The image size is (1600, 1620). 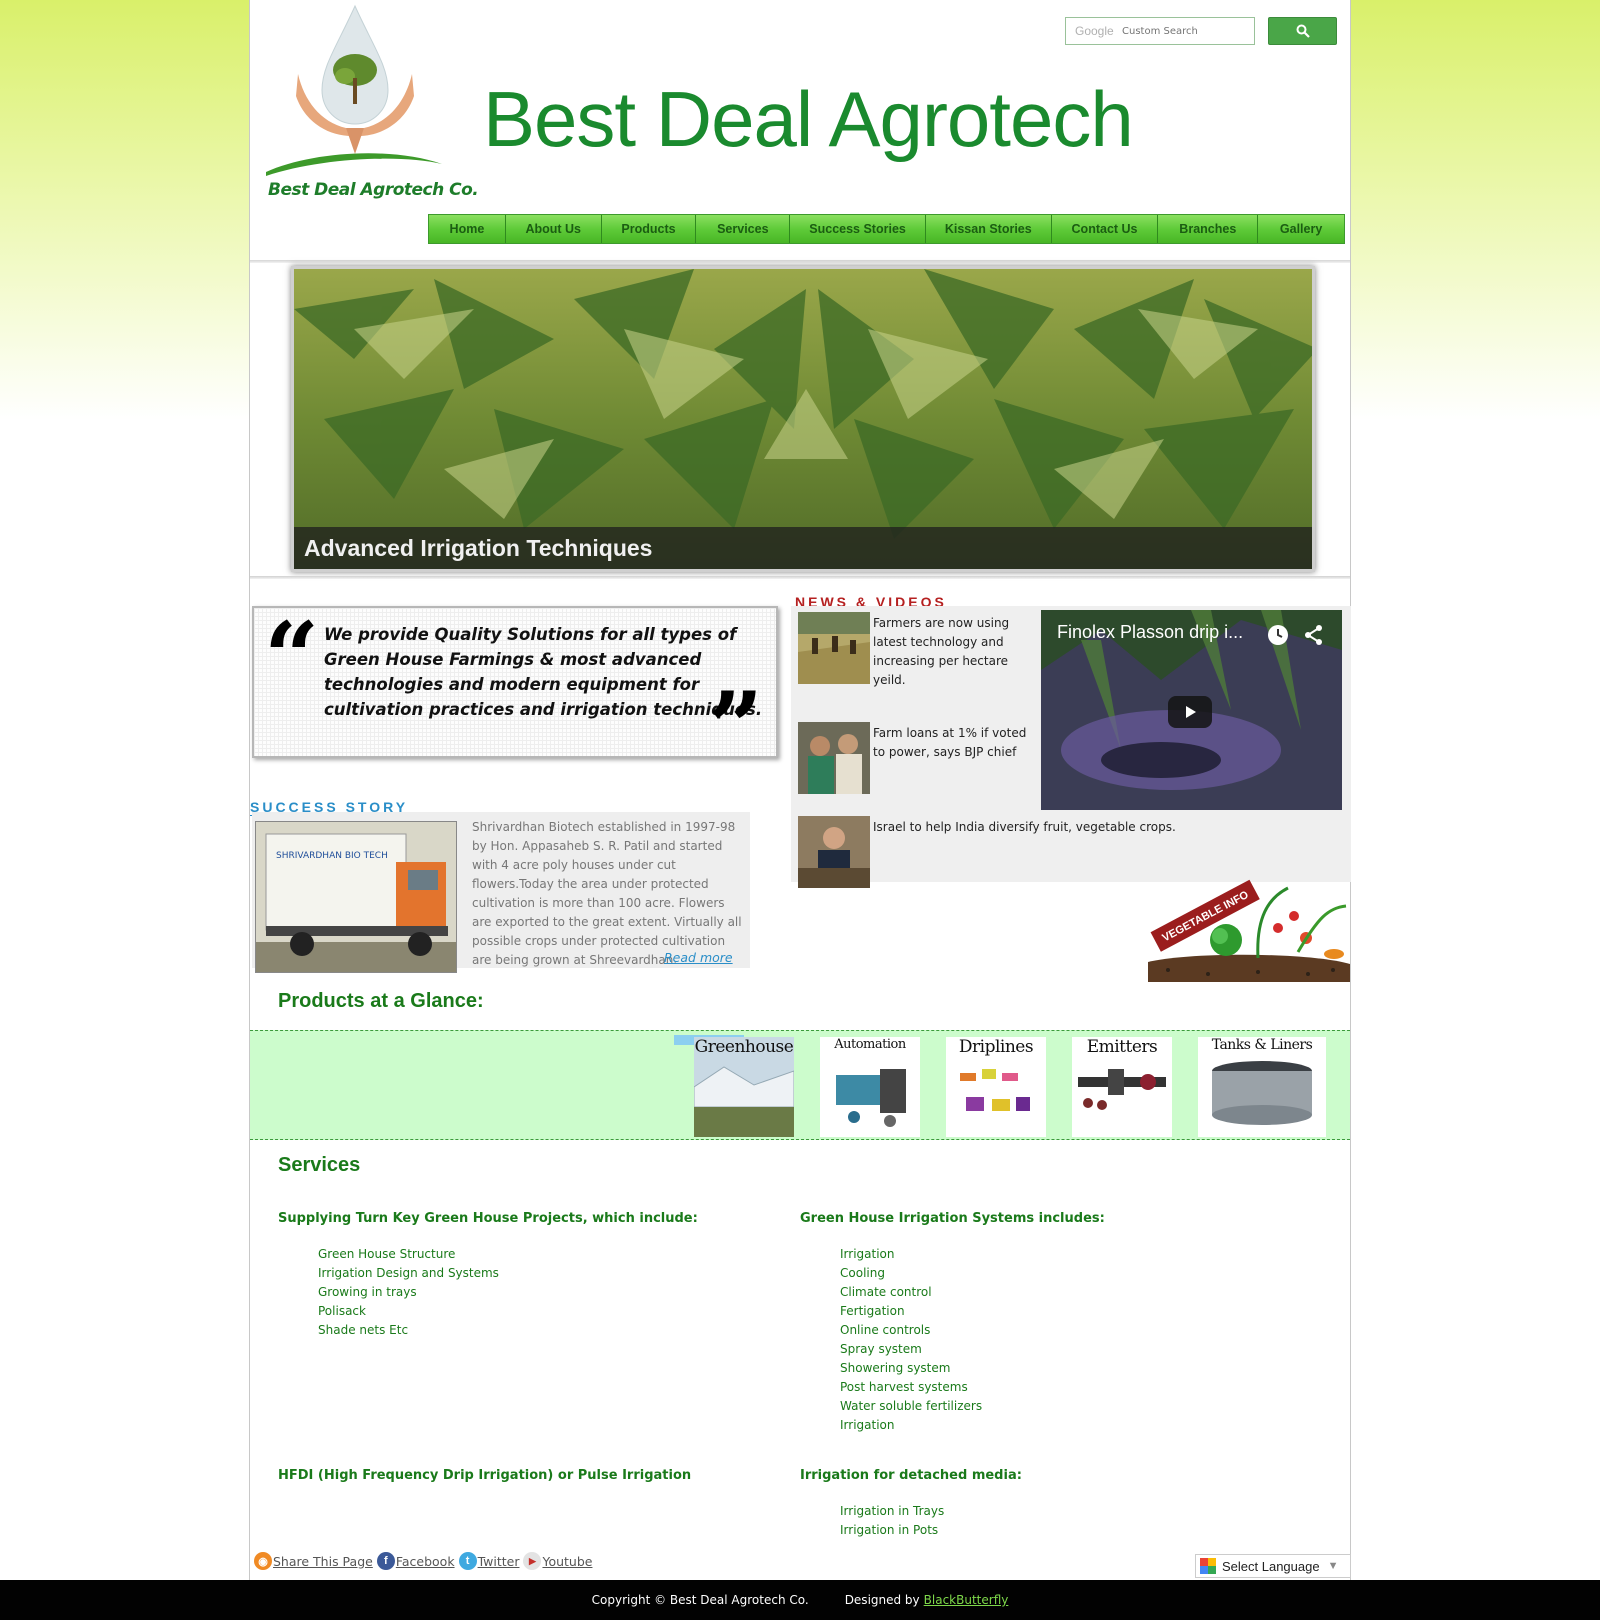 I want to click on search-button, so click(x=1302, y=31).